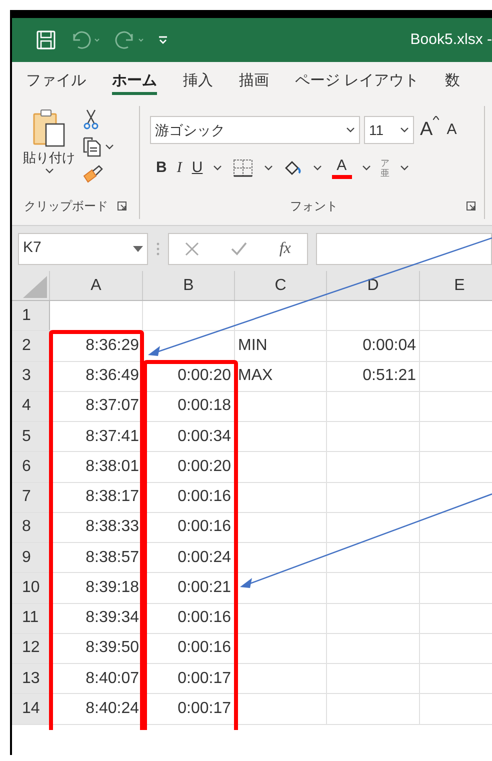  What do you see at coordinates (204, 588) in the screenshot?
I see `table-cell-text: 0:00:21` at bounding box center [204, 588].